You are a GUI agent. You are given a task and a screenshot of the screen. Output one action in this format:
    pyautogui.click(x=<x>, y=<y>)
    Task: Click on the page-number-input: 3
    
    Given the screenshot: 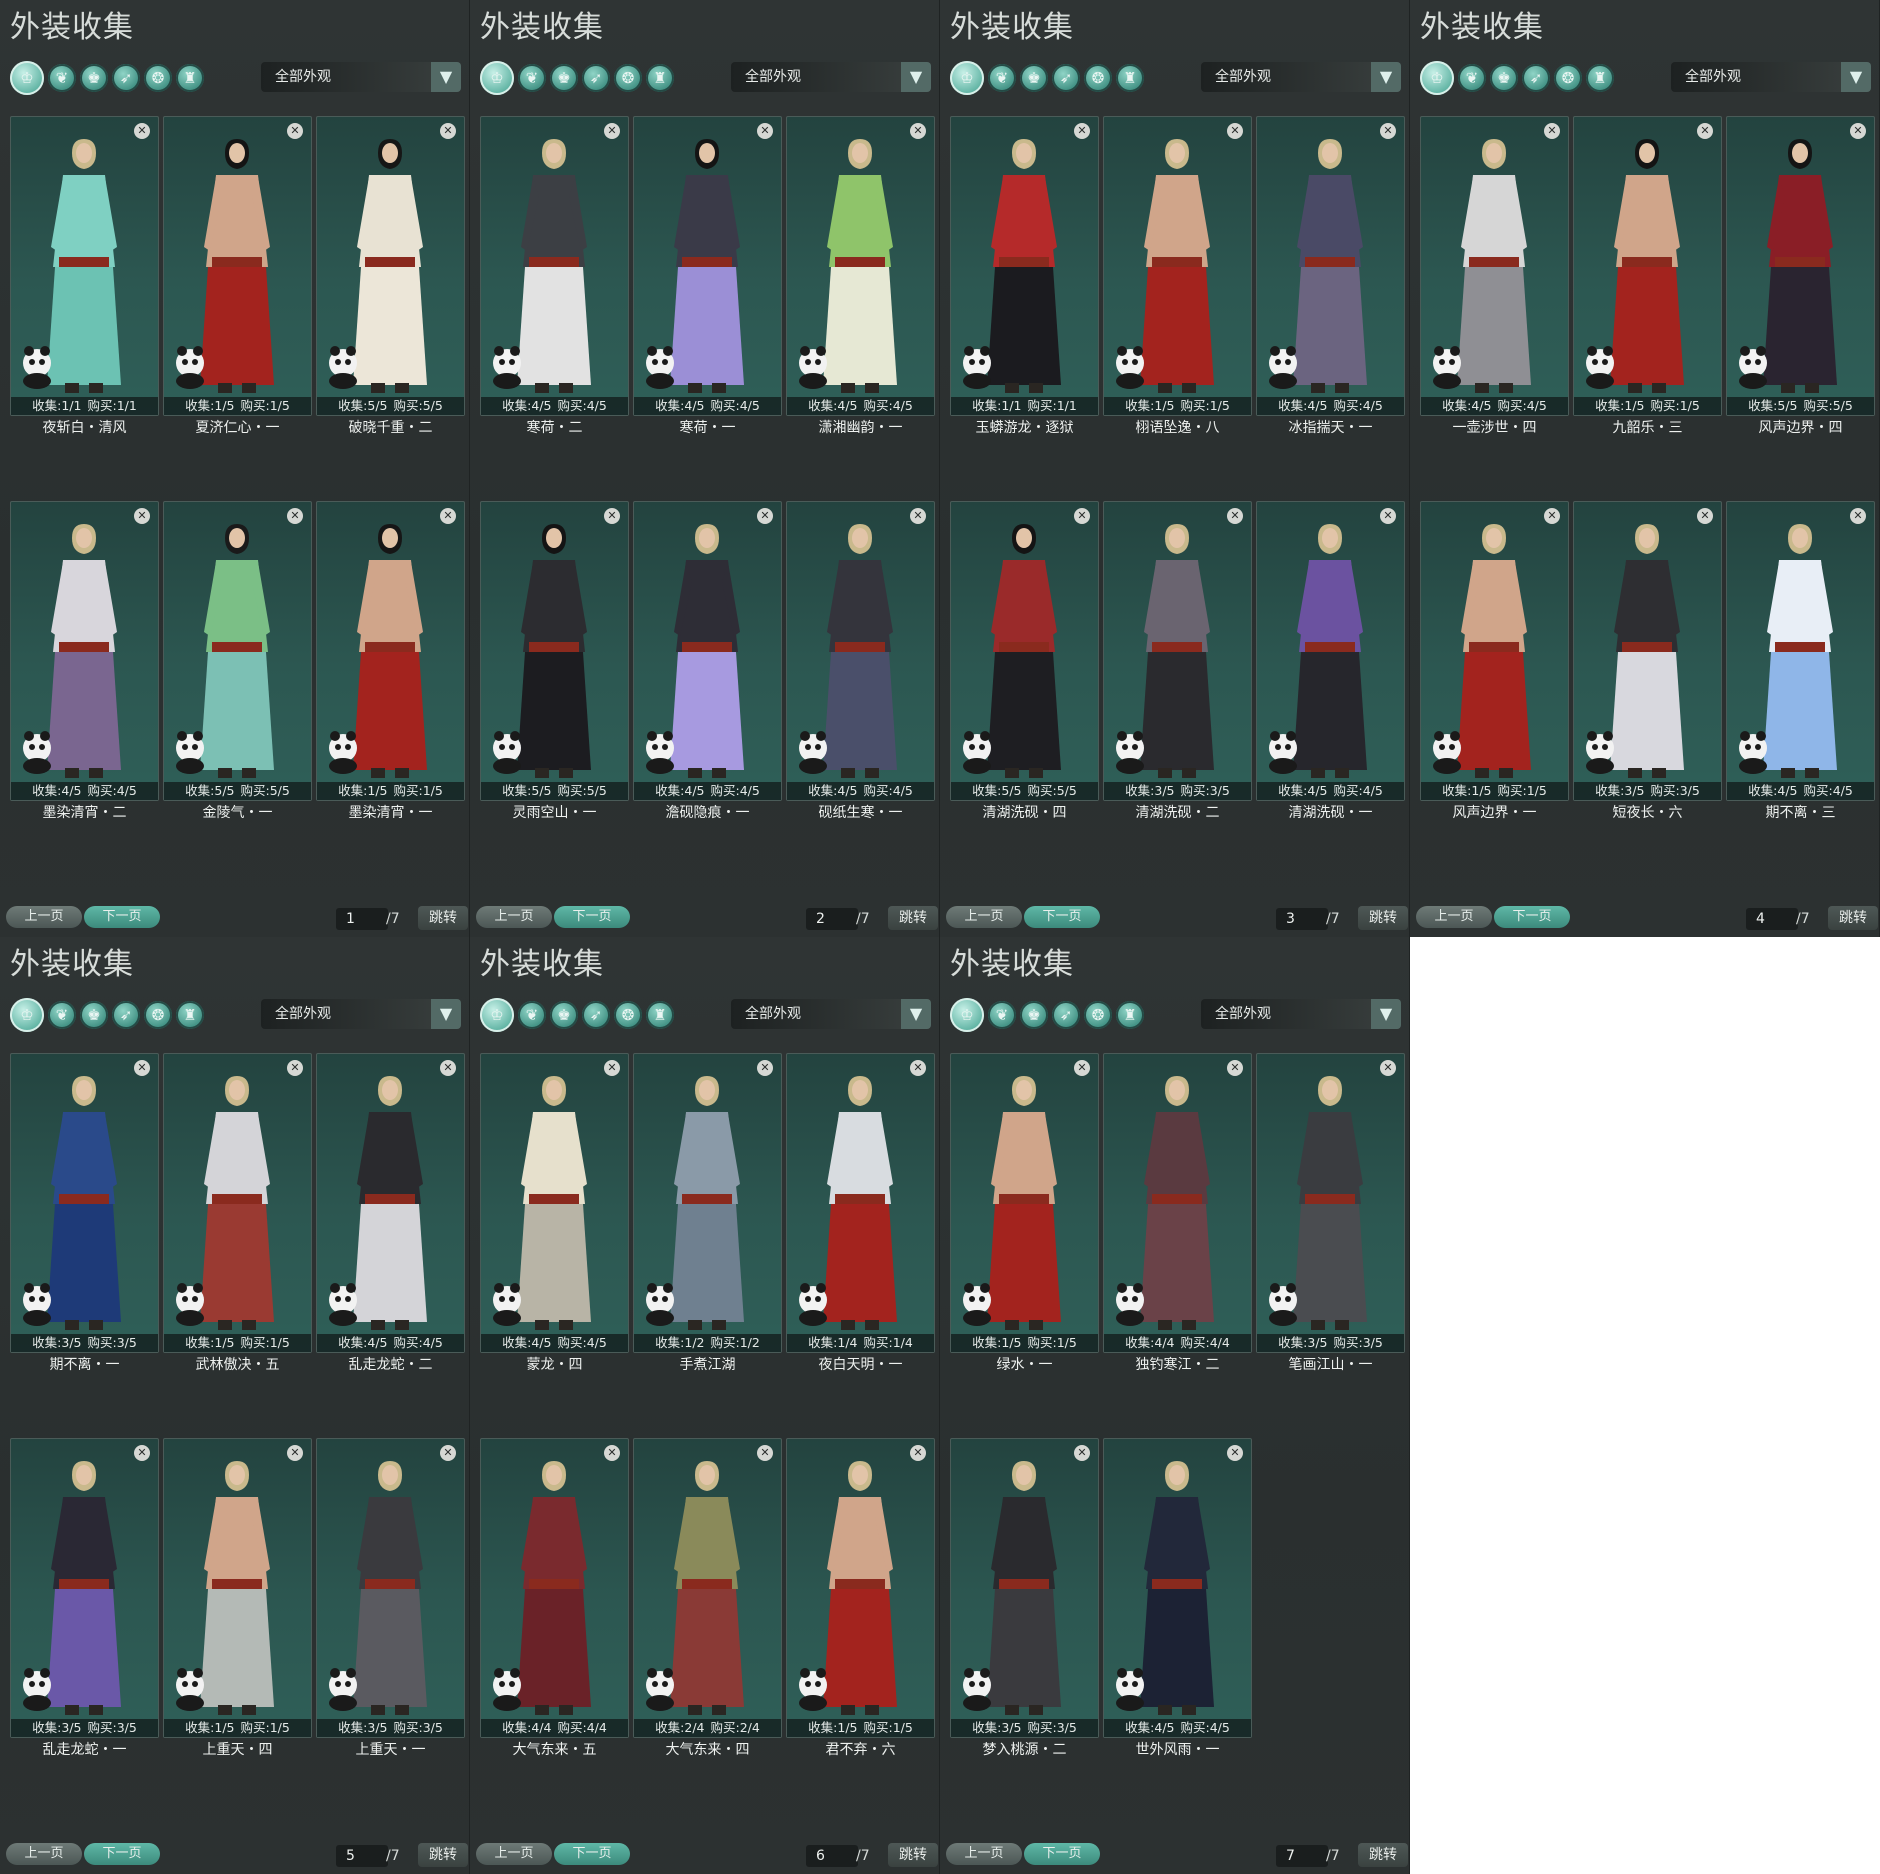 What is the action you would take?
    pyautogui.click(x=1302, y=919)
    